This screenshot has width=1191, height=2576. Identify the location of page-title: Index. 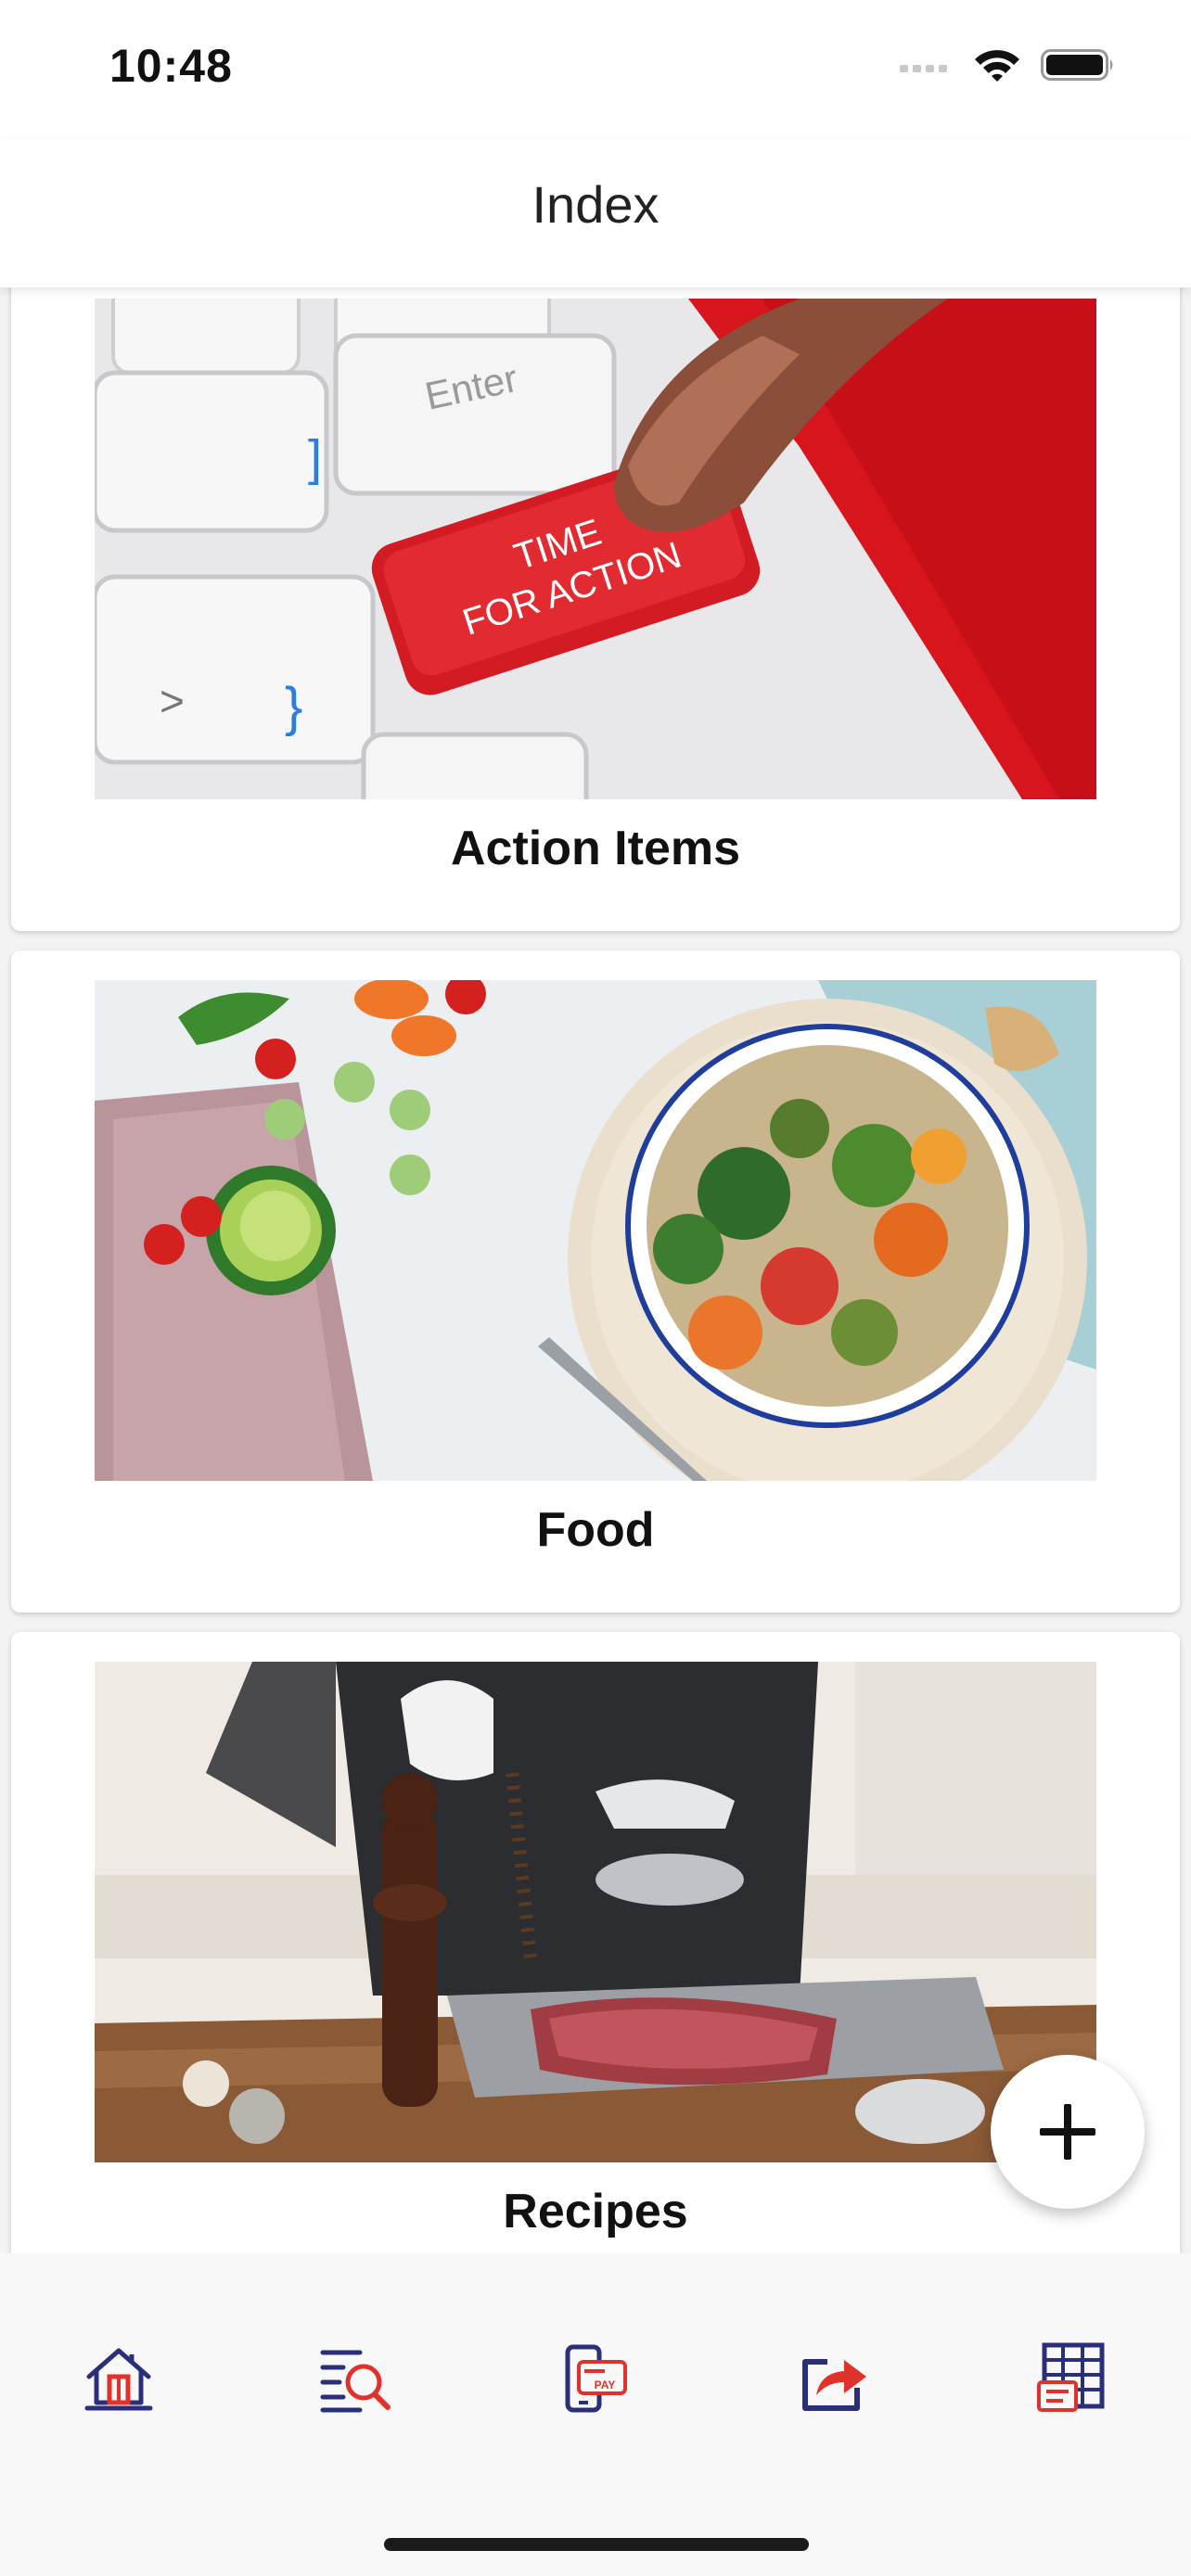
(595, 204).